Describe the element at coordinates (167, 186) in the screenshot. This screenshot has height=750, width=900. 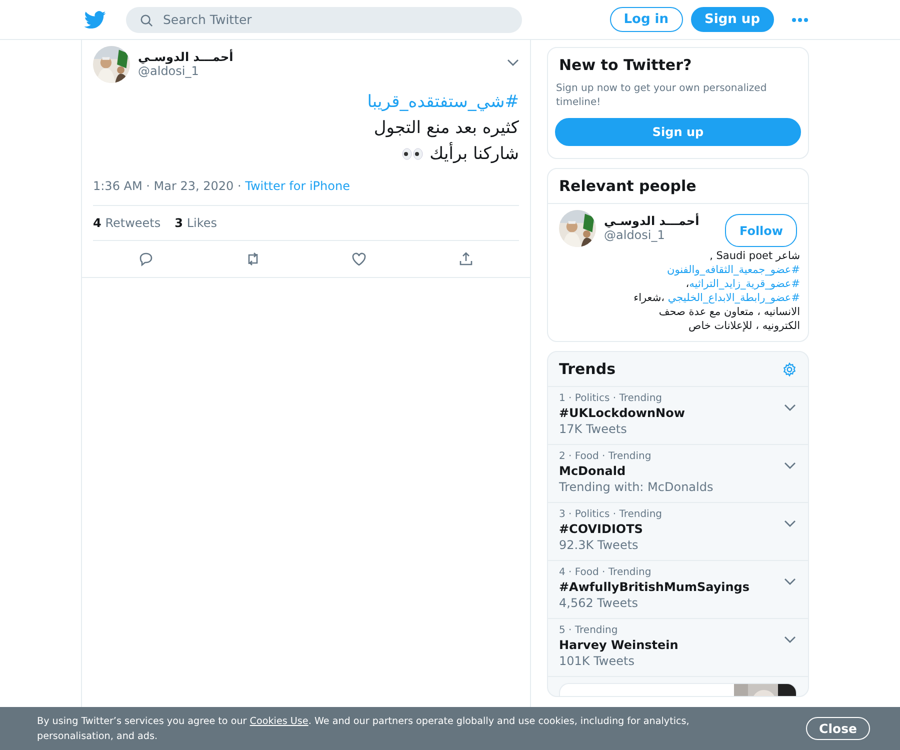
I see `timestamp: 1:36 AM · Mar 23, 2020 ·` at that location.